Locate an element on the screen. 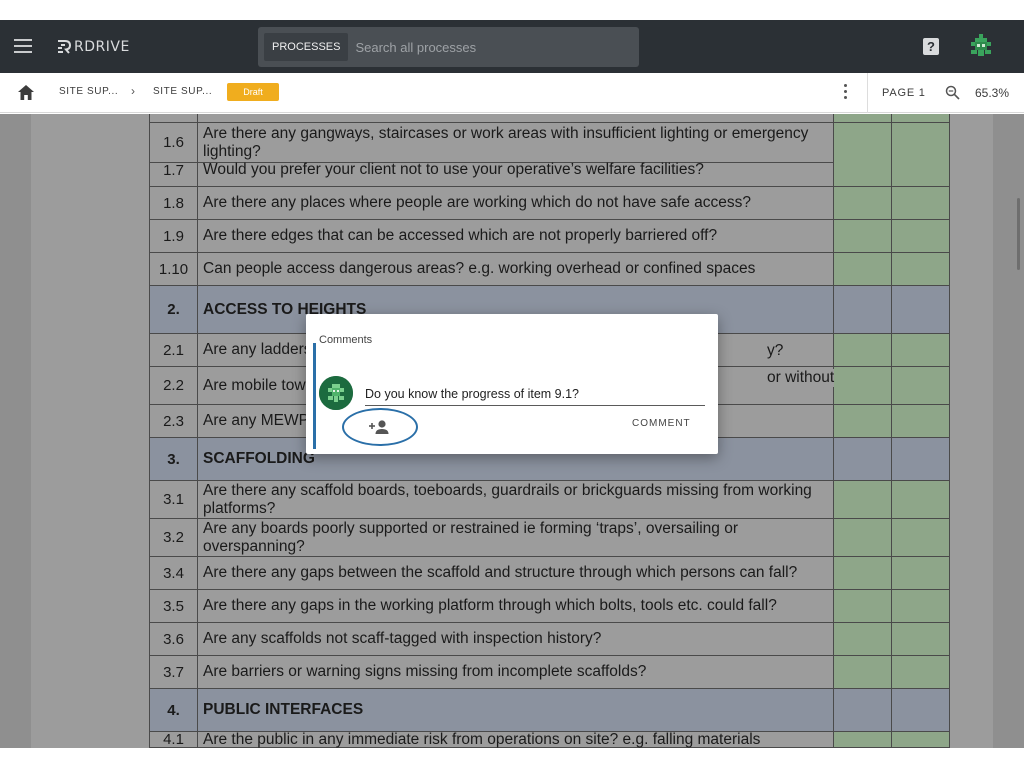 This screenshot has height=768, width=1024. row-number: 2.3 is located at coordinates (173, 421).